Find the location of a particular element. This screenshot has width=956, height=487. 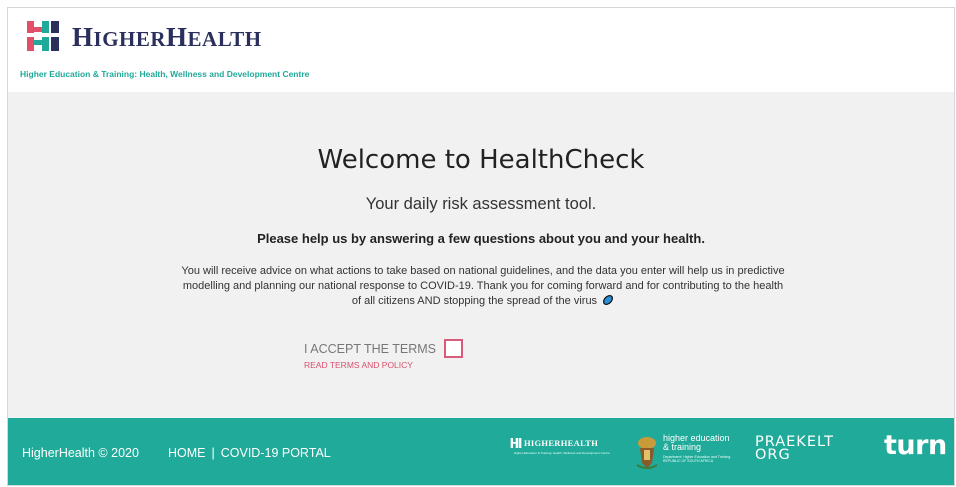

partner-praekelt-line2: ORG is located at coordinates (773, 455).